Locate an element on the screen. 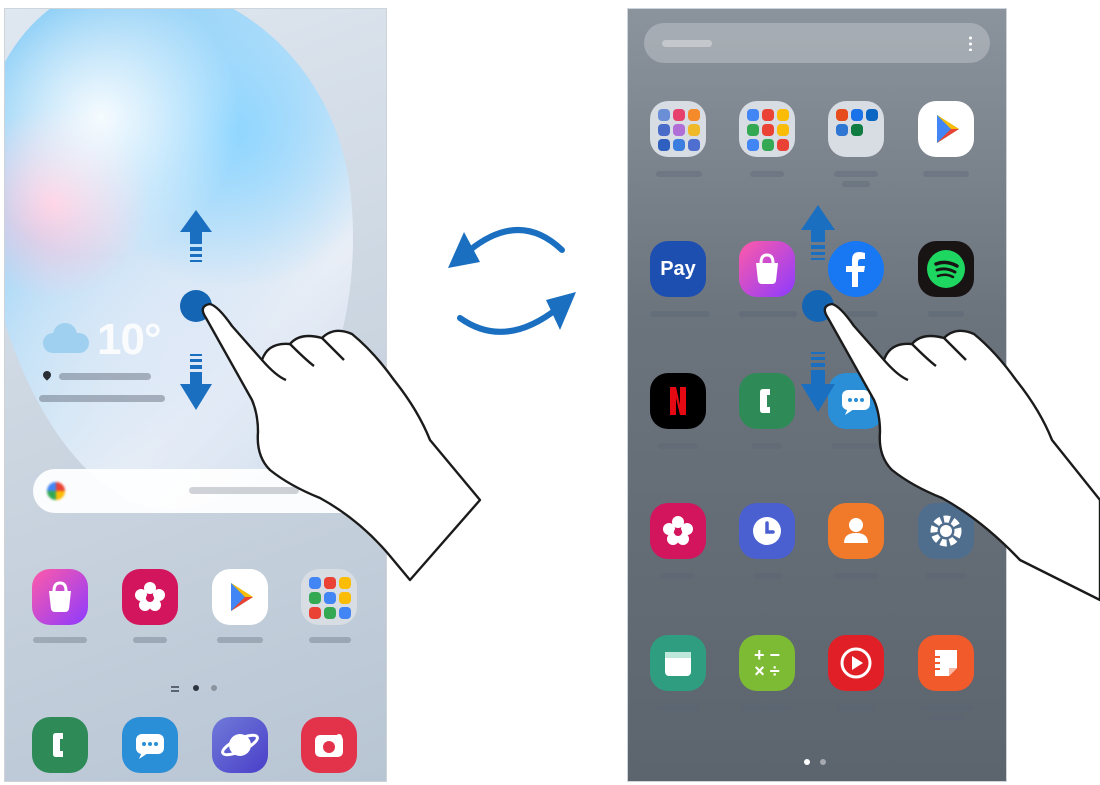 Image resolution: width=1100 pixels, height=785 pixels. switch-arrows-icon is located at coordinates (511, 281).